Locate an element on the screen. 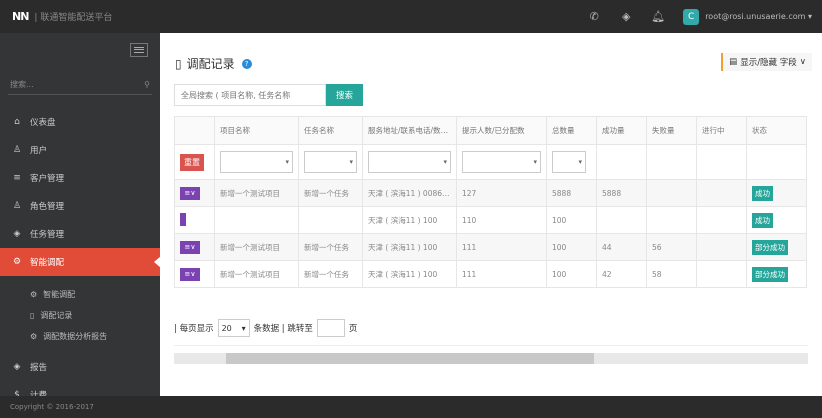  sidebar-item-report: ◈ 报告 is located at coordinates (80, 367).